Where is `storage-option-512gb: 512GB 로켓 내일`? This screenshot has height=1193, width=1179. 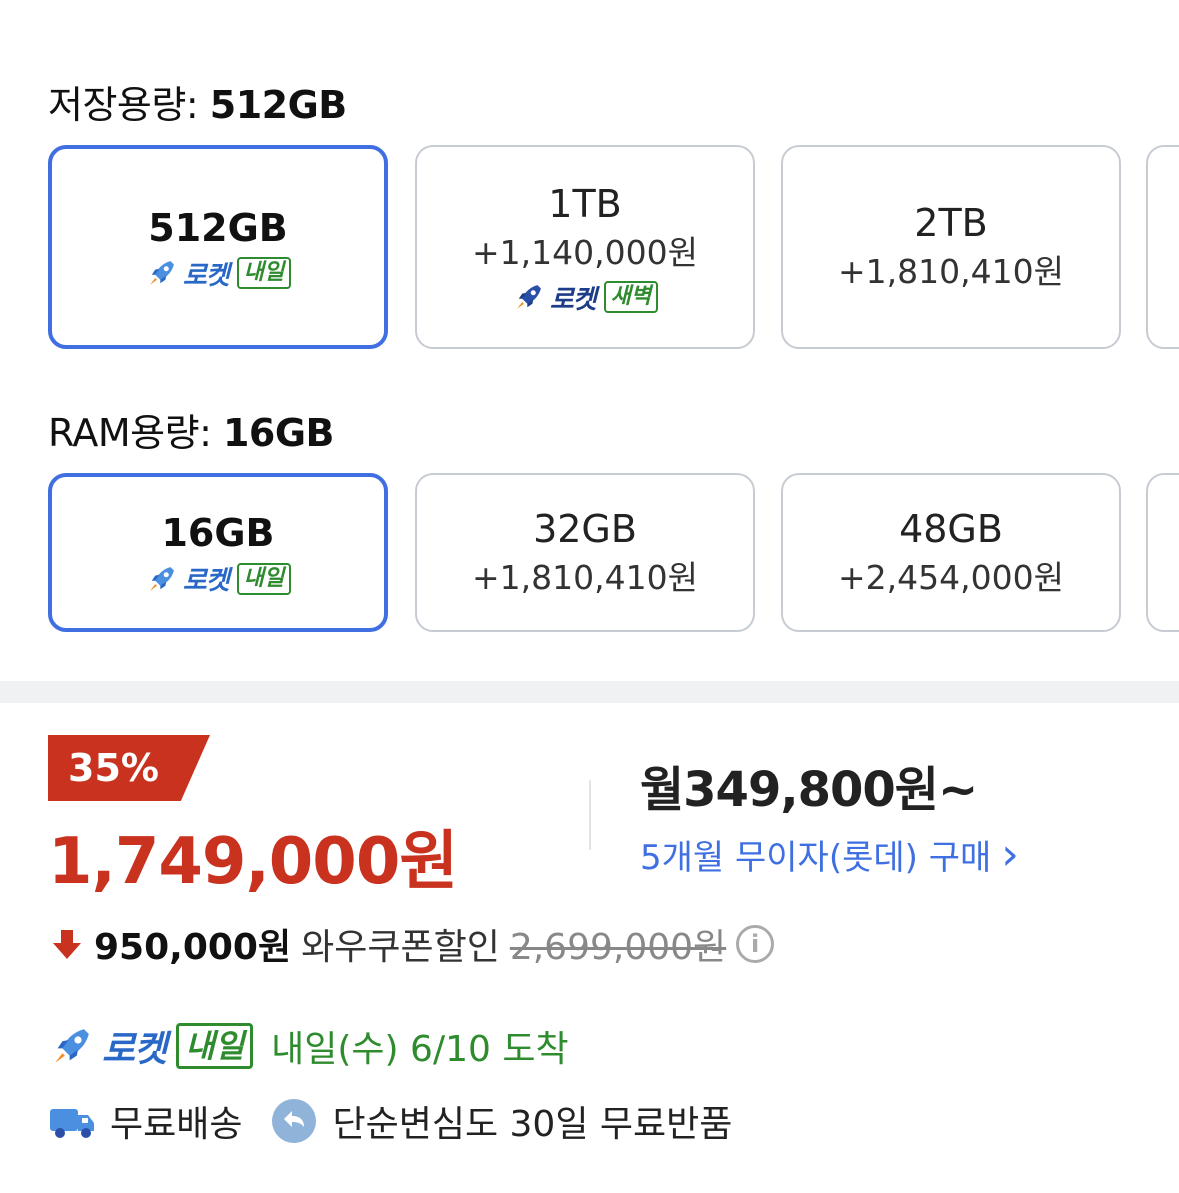
storage-option-512gb: 512GB 로켓 내일 is located at coordinates (218, 247).